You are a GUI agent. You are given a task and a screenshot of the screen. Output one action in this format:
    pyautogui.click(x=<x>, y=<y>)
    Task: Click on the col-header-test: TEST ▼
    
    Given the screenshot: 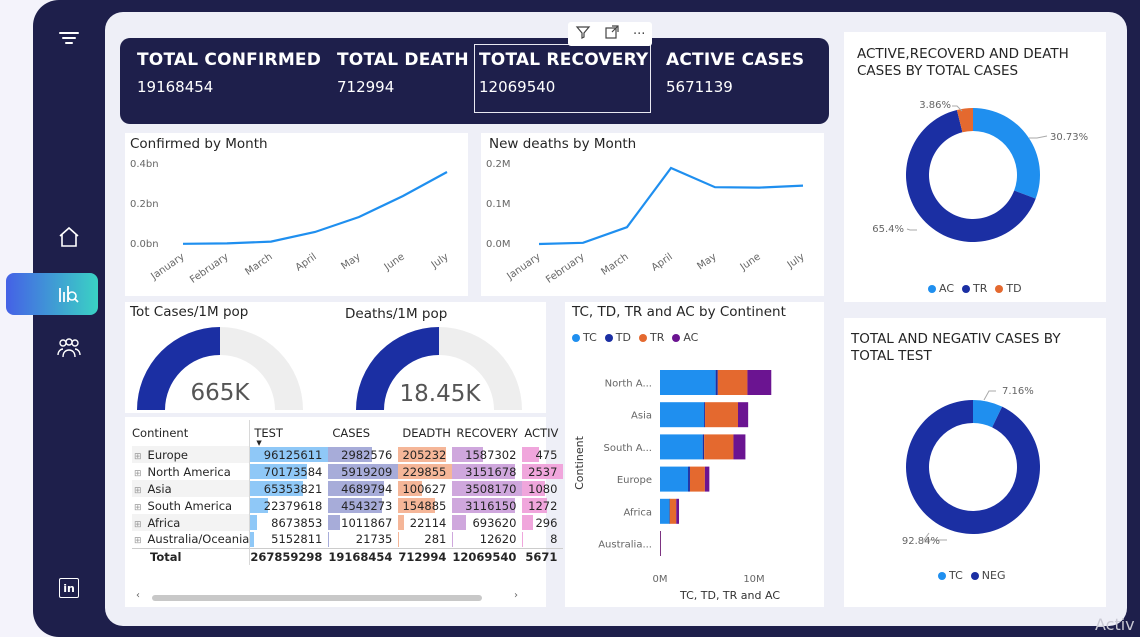 What is the action you would take?
    pyautogui.click(x=289, y=433)
    